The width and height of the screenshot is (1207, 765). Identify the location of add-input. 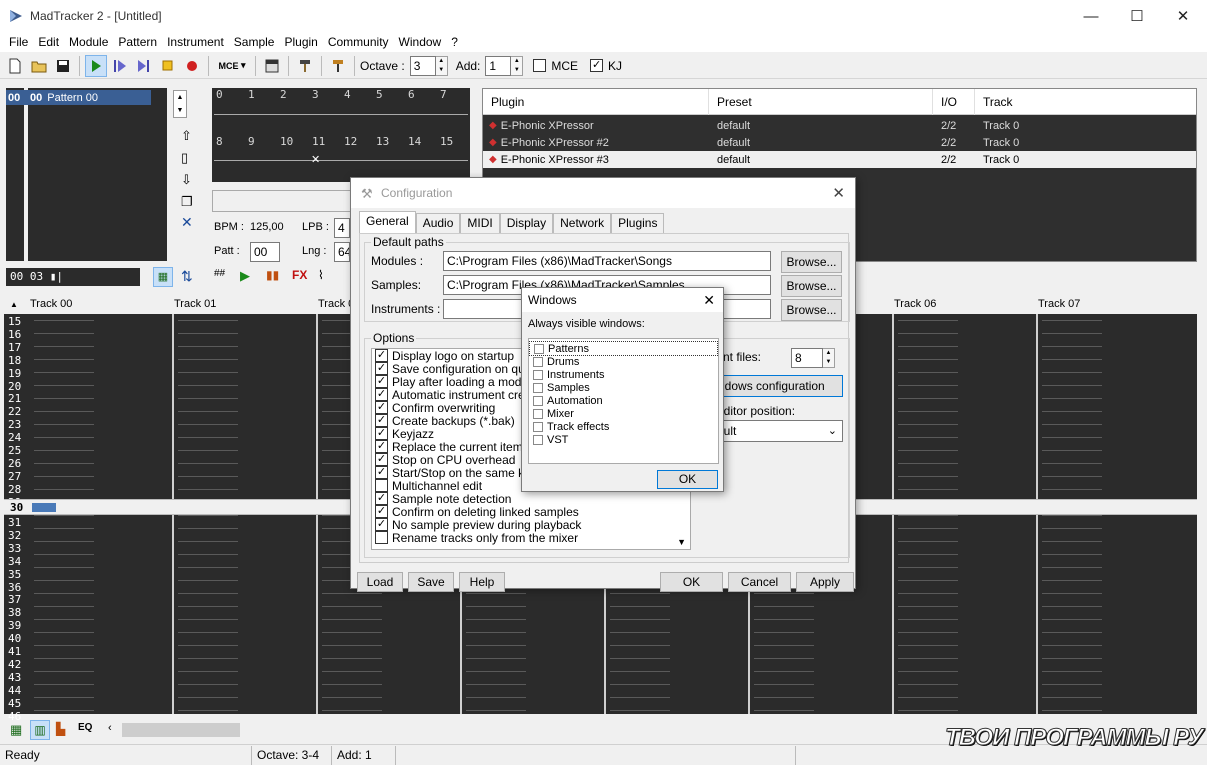
(498, 65).